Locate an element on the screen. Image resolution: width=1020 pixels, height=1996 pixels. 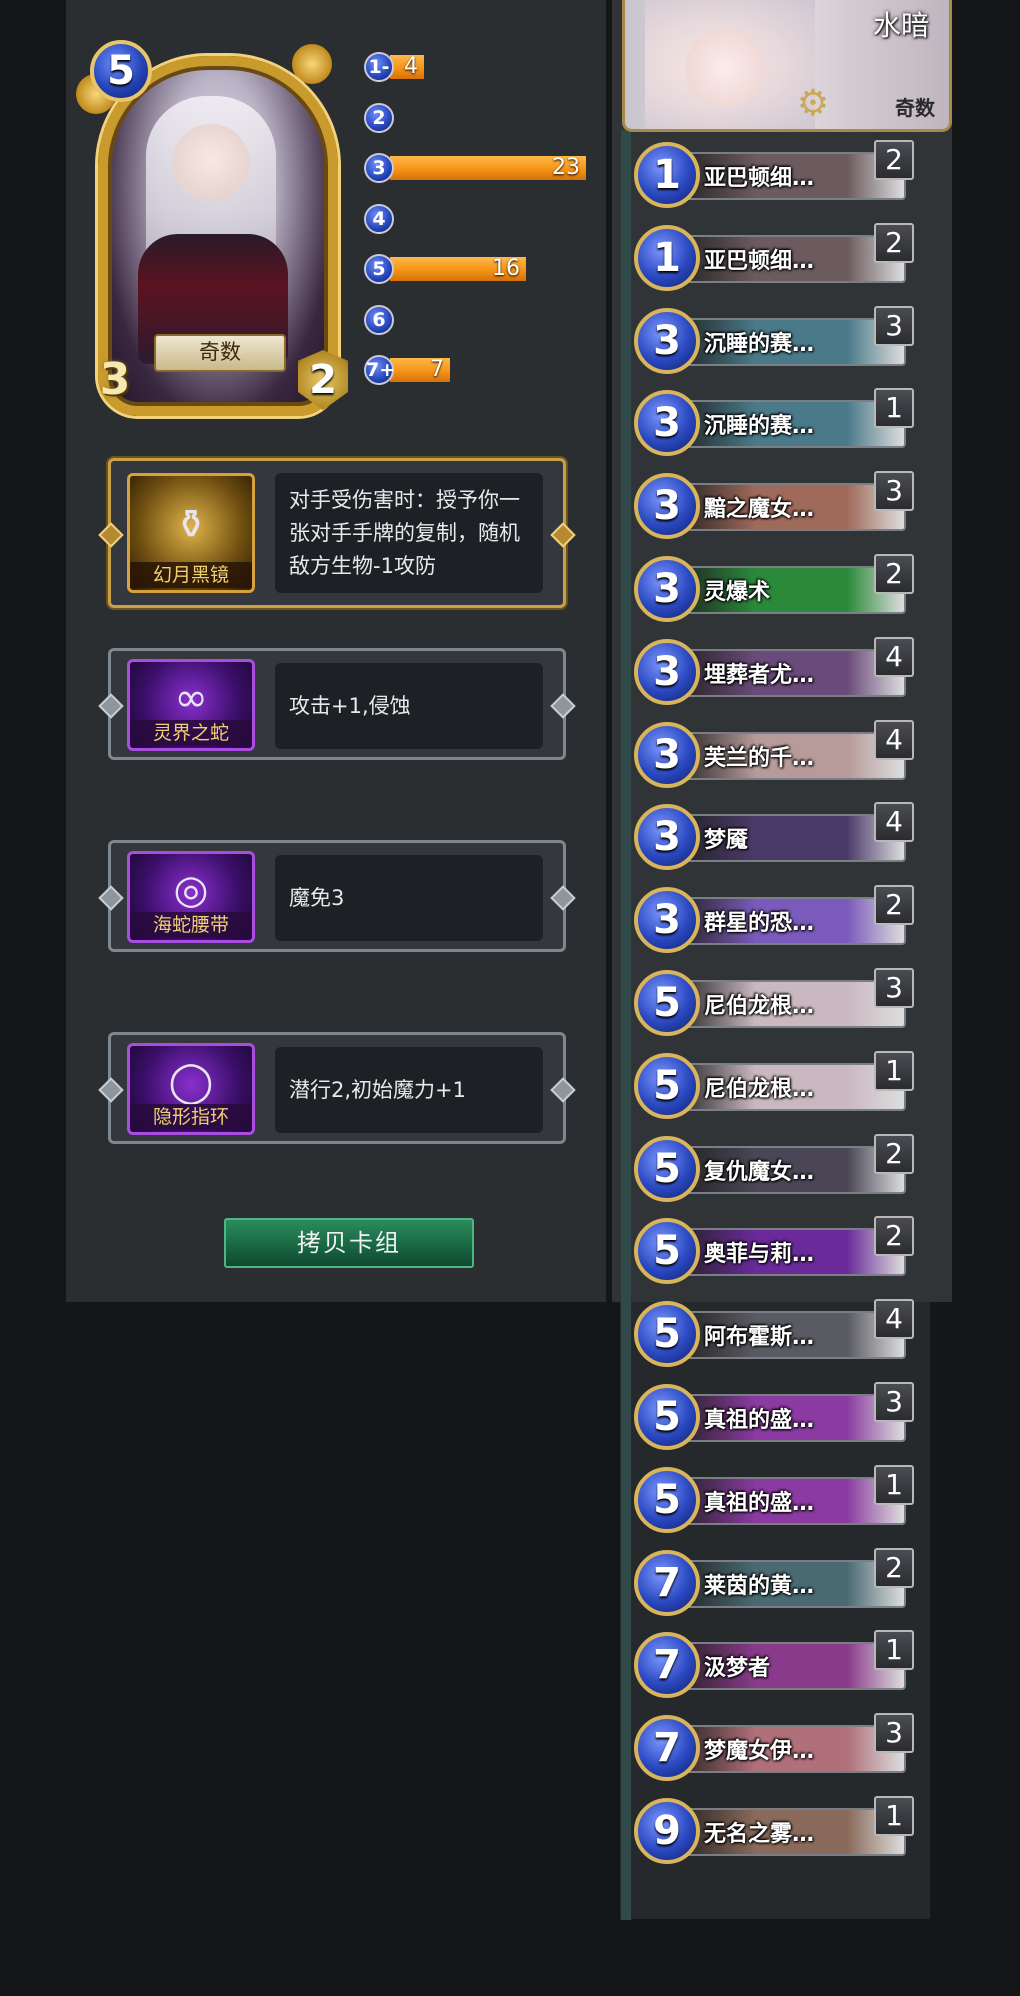
equipment-description-box: 魔免3 is located at coordinates (409, 898).